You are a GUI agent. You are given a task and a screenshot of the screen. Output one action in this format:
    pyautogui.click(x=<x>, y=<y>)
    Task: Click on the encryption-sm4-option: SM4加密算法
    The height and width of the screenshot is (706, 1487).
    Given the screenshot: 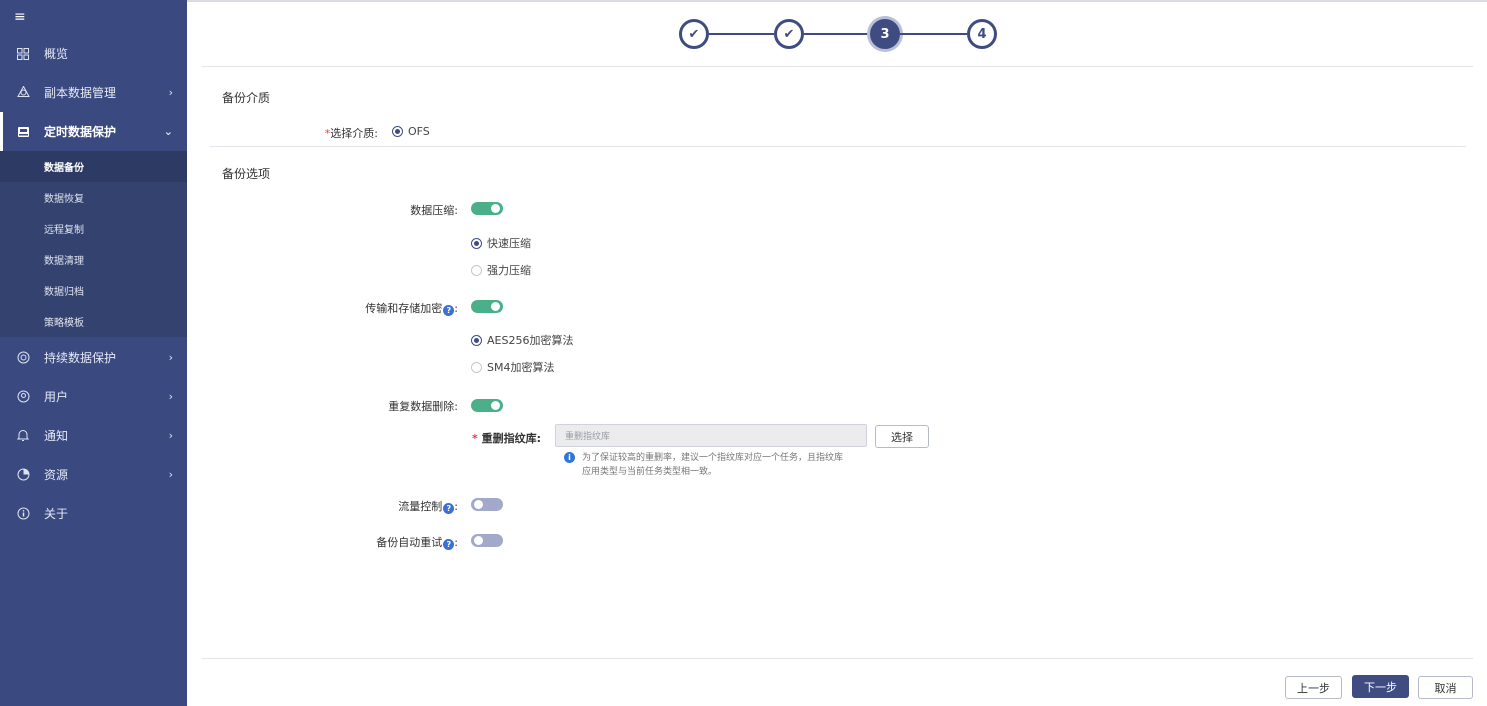 What is the action you would take?
    pyautogui.click(x=512, y=367)
    